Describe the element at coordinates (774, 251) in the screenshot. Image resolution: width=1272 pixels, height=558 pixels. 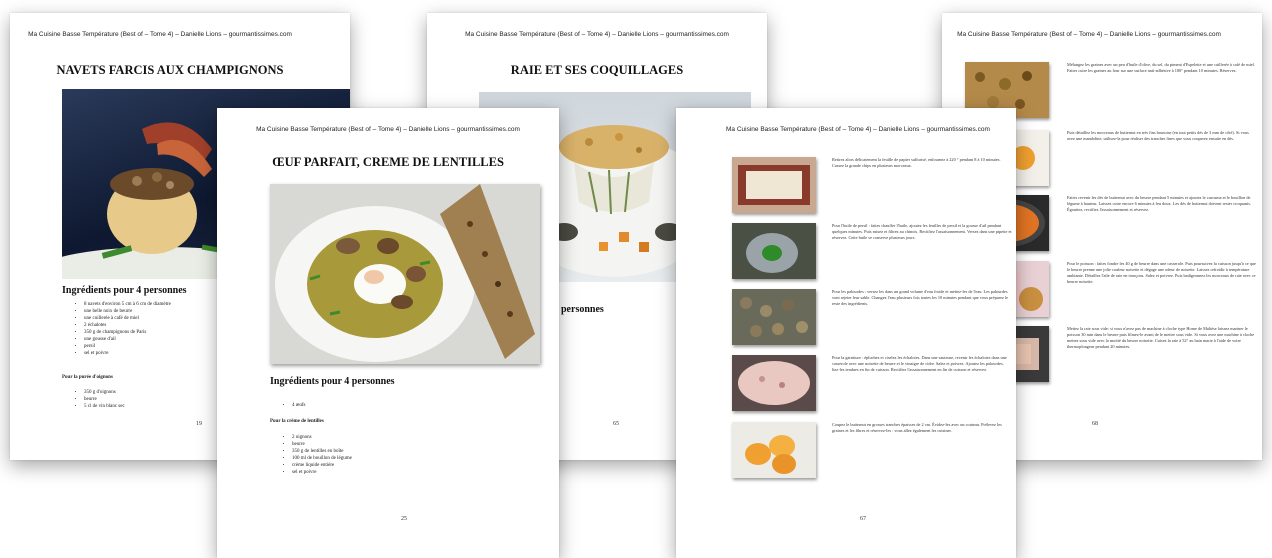
I see `step-image-parsley-oil` at that location.